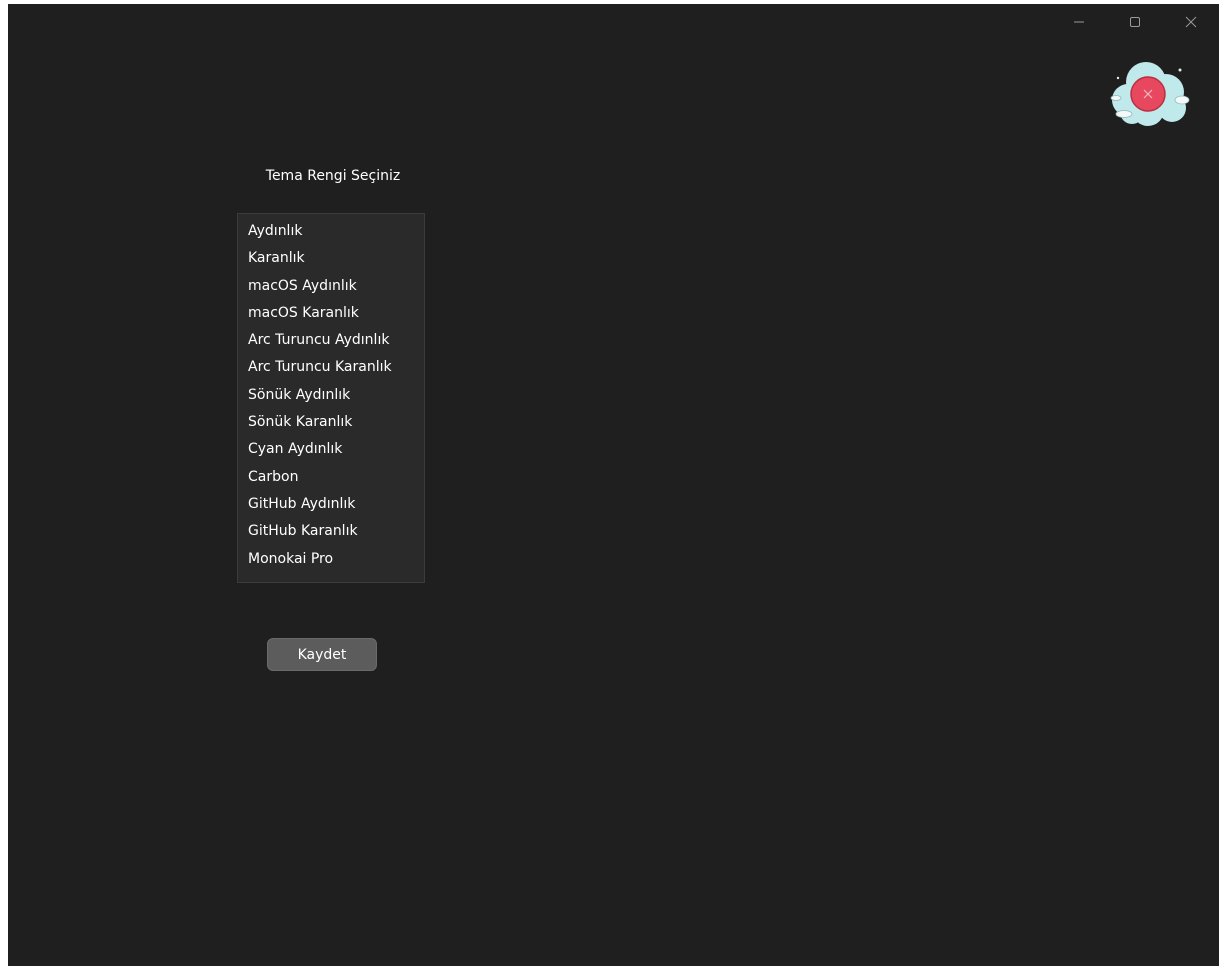 This screenshot has width=1219, height=966. Describe the element at coordinates (331, 367) in the screenshot. I see `theme-option-arc-turuncu-karanlik: Arc Turuncu Karanlık` at that location.